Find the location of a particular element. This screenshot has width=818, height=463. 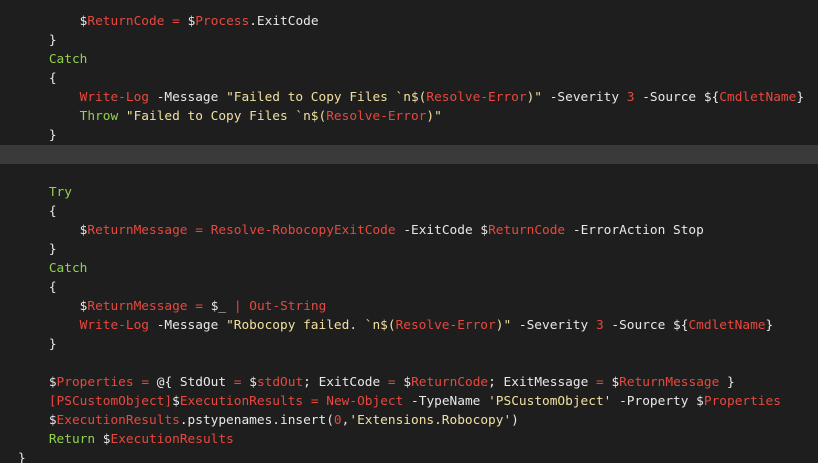

code-token: "Robocopy failed. `n$( is located at coordinates (311, 325).